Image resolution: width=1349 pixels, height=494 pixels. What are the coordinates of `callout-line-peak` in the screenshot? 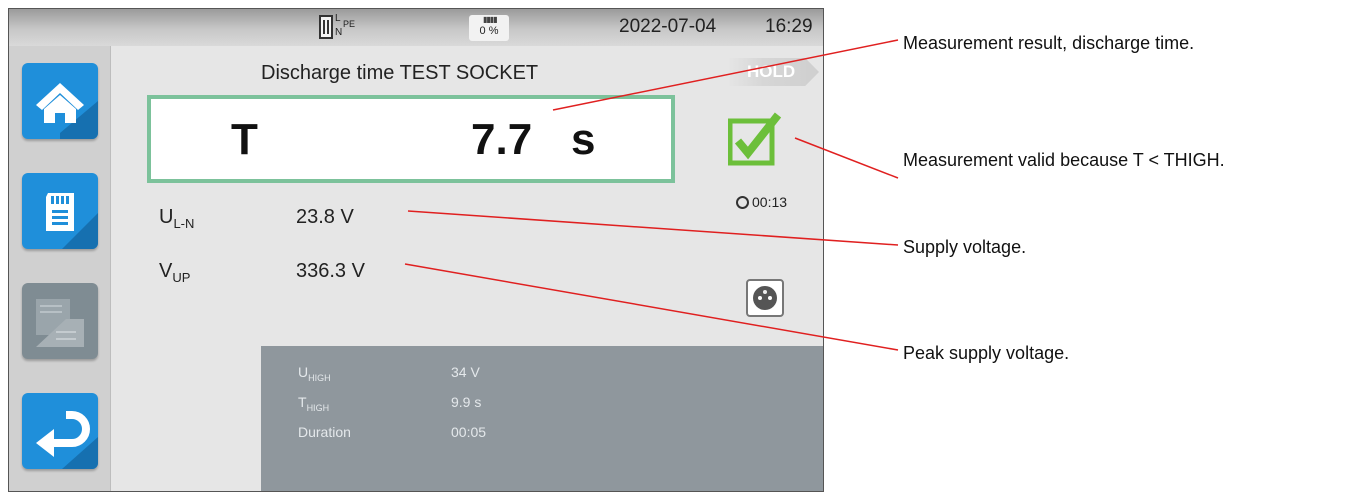 It's located at (651, 307).